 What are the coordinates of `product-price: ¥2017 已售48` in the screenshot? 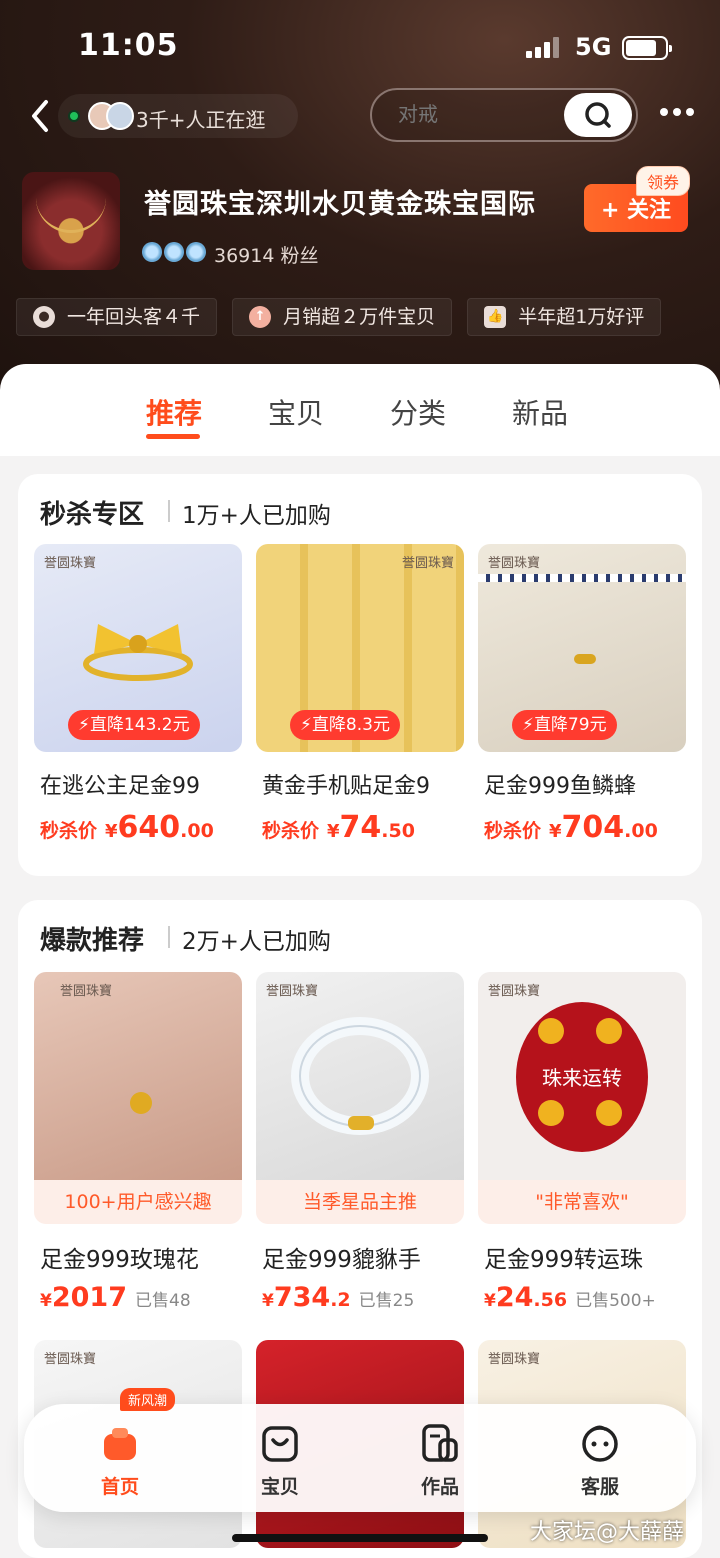 It's located at (115, 1297).